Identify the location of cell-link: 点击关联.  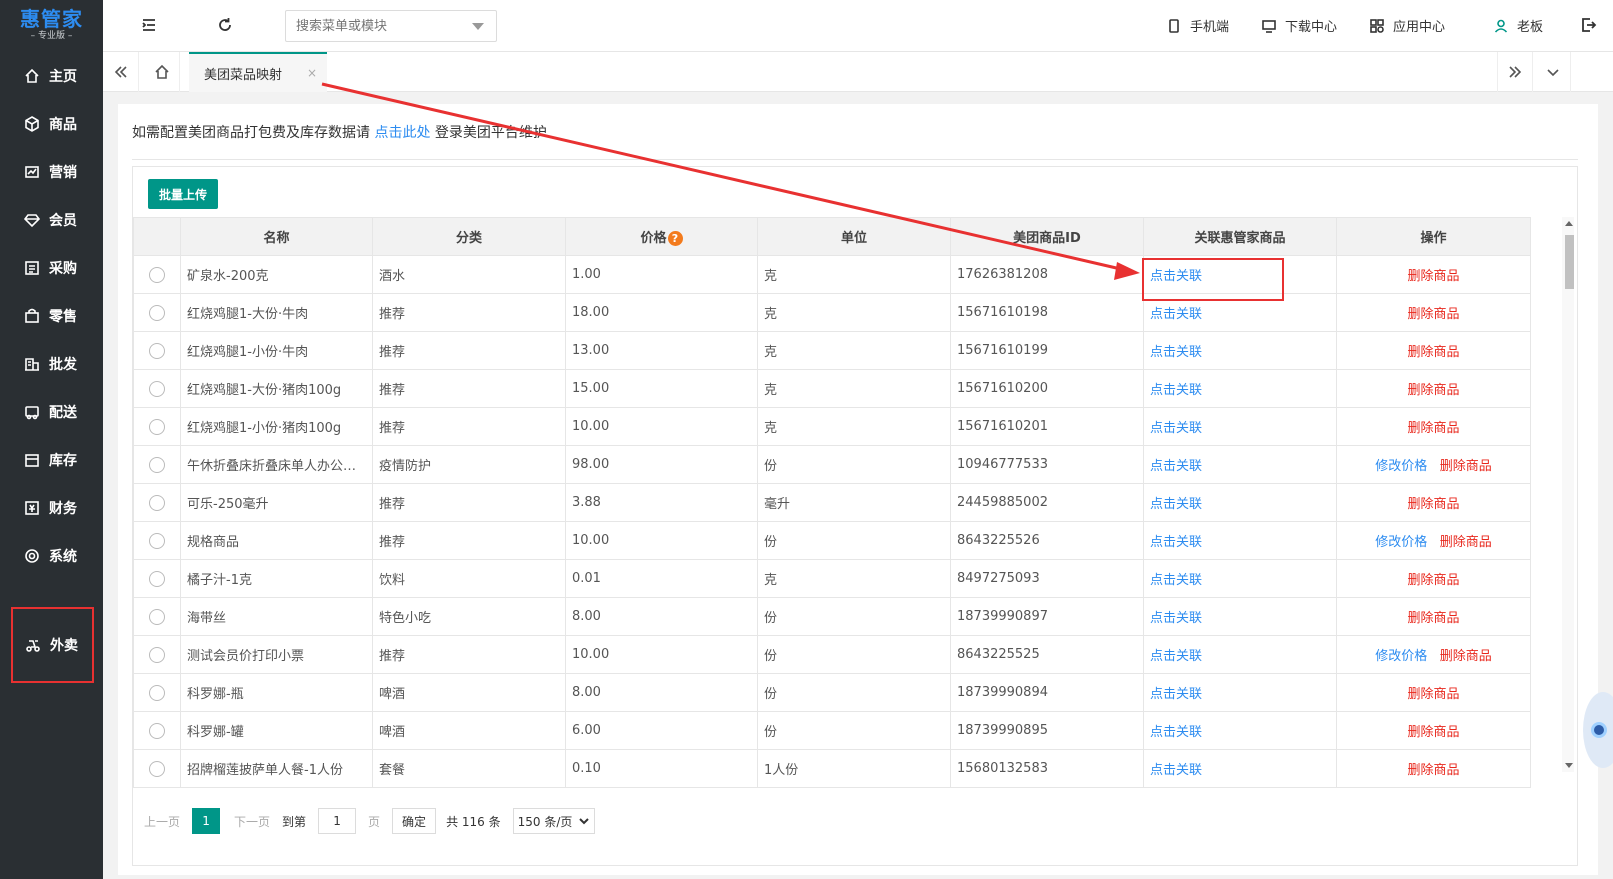
(1240, 616).